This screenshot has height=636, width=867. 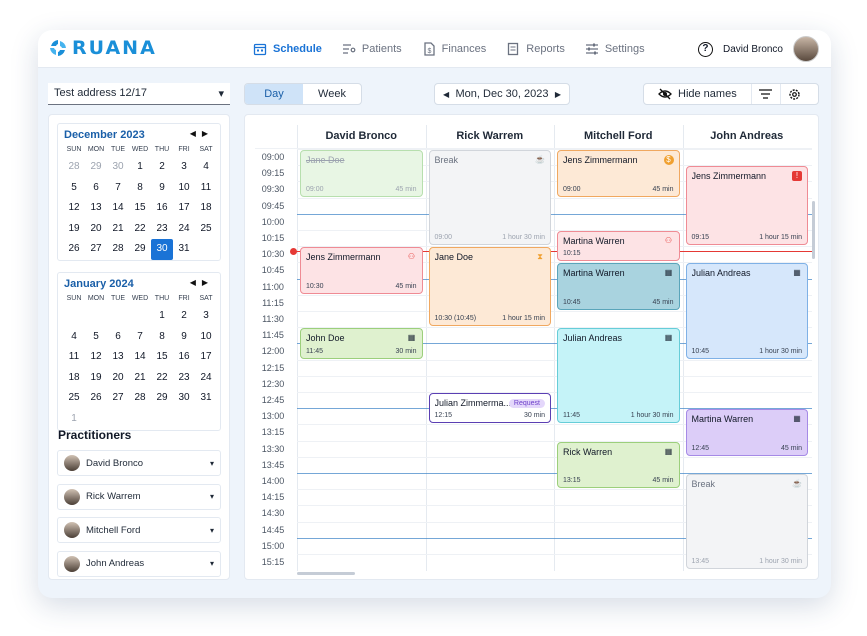 I want to click on practitioner-select: Rick Warrem ▾, so click(x=139, y=496).